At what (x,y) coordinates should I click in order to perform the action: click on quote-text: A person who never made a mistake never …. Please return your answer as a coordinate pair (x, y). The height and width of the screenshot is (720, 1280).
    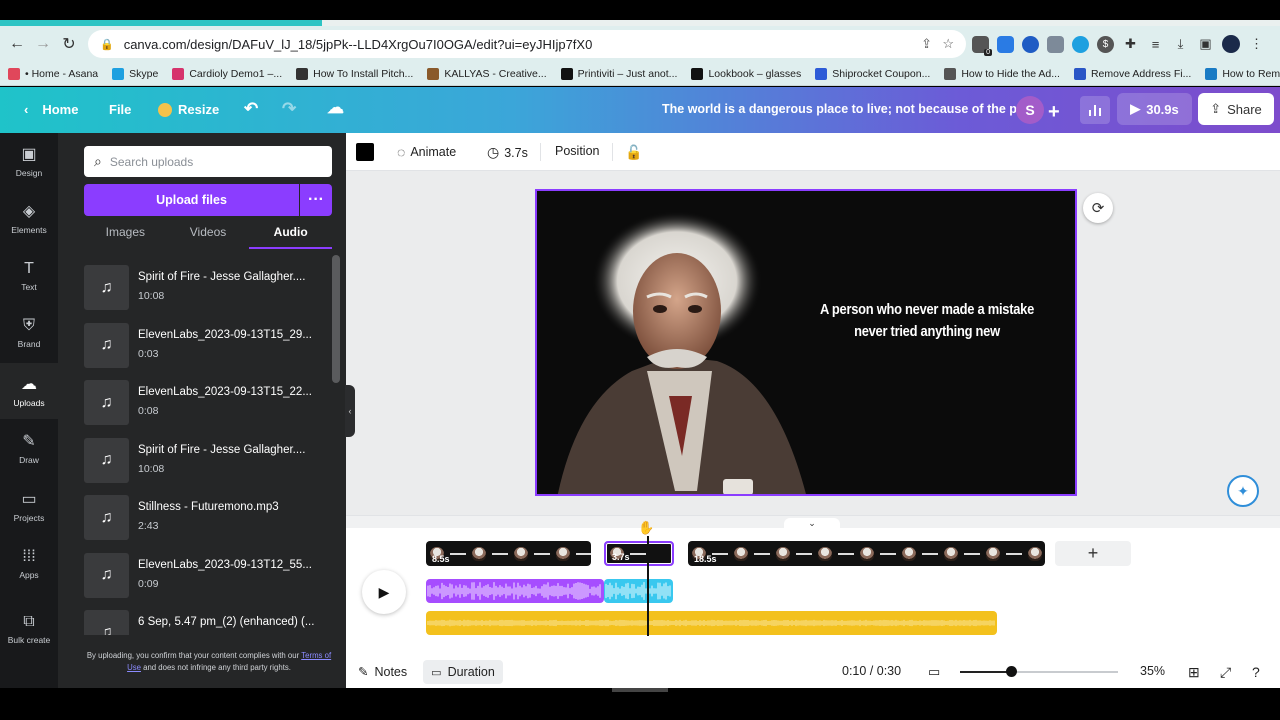
    Looking at the image, I should click on (927, 321).